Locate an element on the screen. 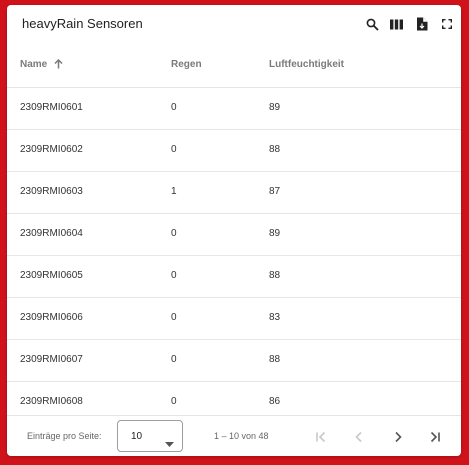 This screenshot has height=465, width=469. columns-icon is located at coordinates (396, 24).